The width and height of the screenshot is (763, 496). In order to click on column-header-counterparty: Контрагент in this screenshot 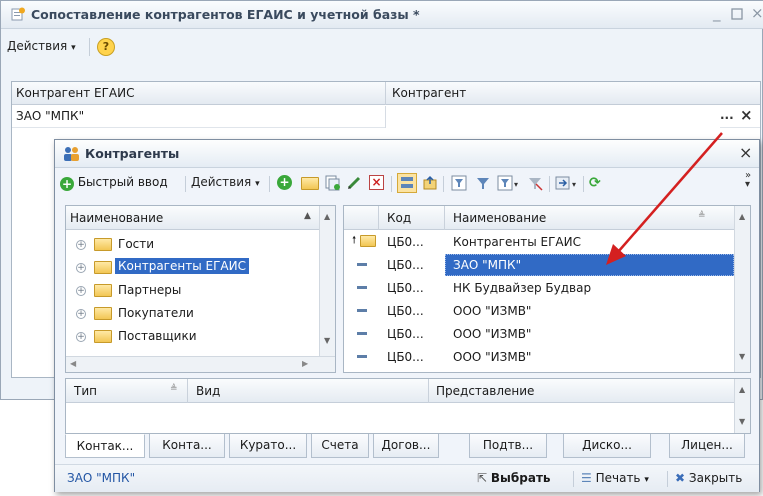, I will do `click(429, 93)`.